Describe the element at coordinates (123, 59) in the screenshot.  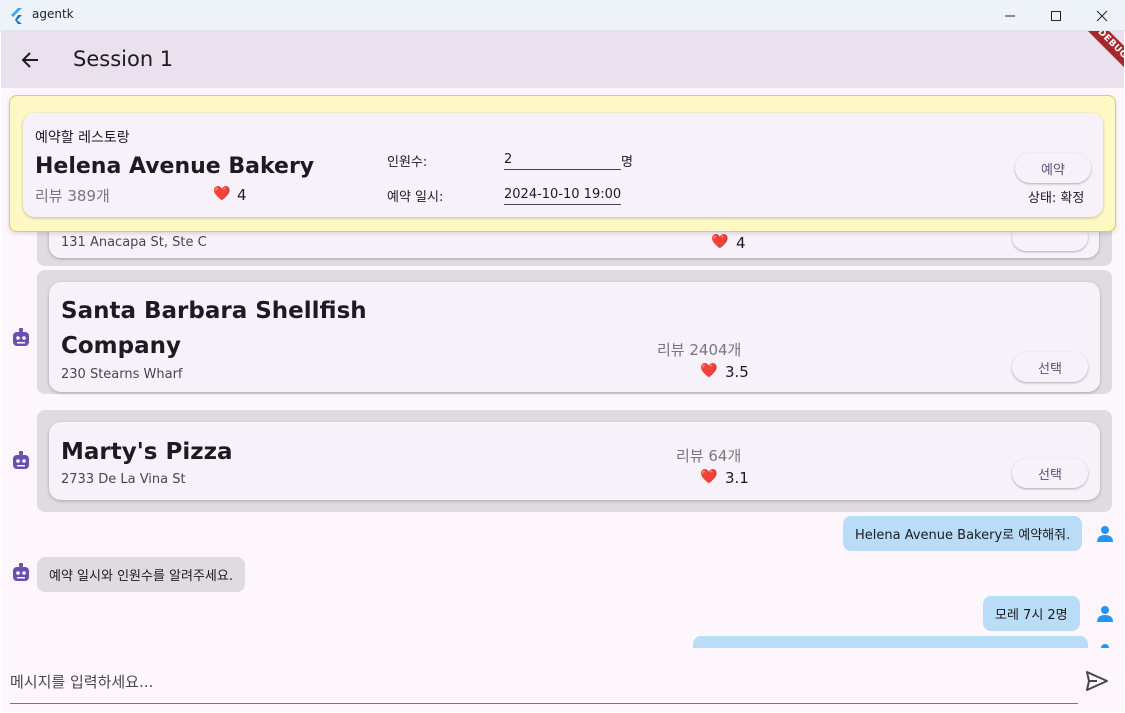
I see `page-title: Session 1` at that location.